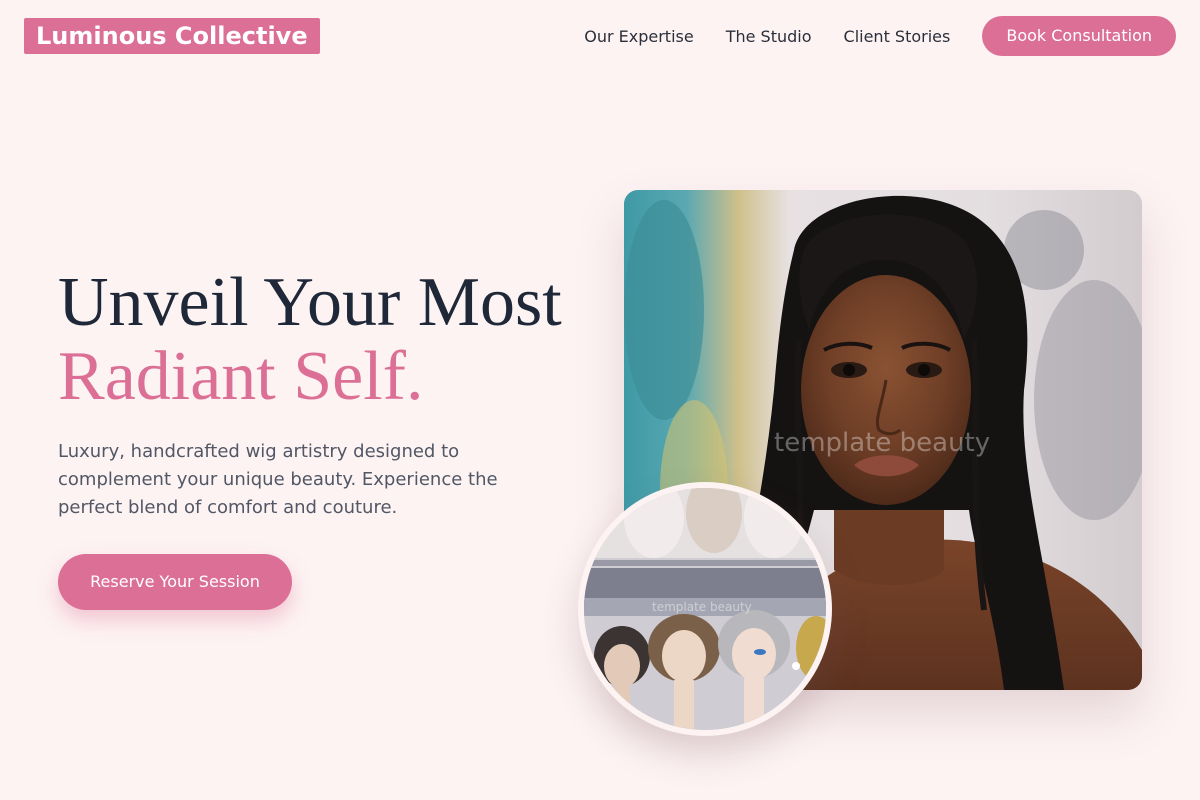 The width and height of the screenshot is (1200, 800). What do you see at coordinates (241, 376) in the screenshot?
I see `hero-headline-accent: Radiant Self.` at bounding box center [241, 376].